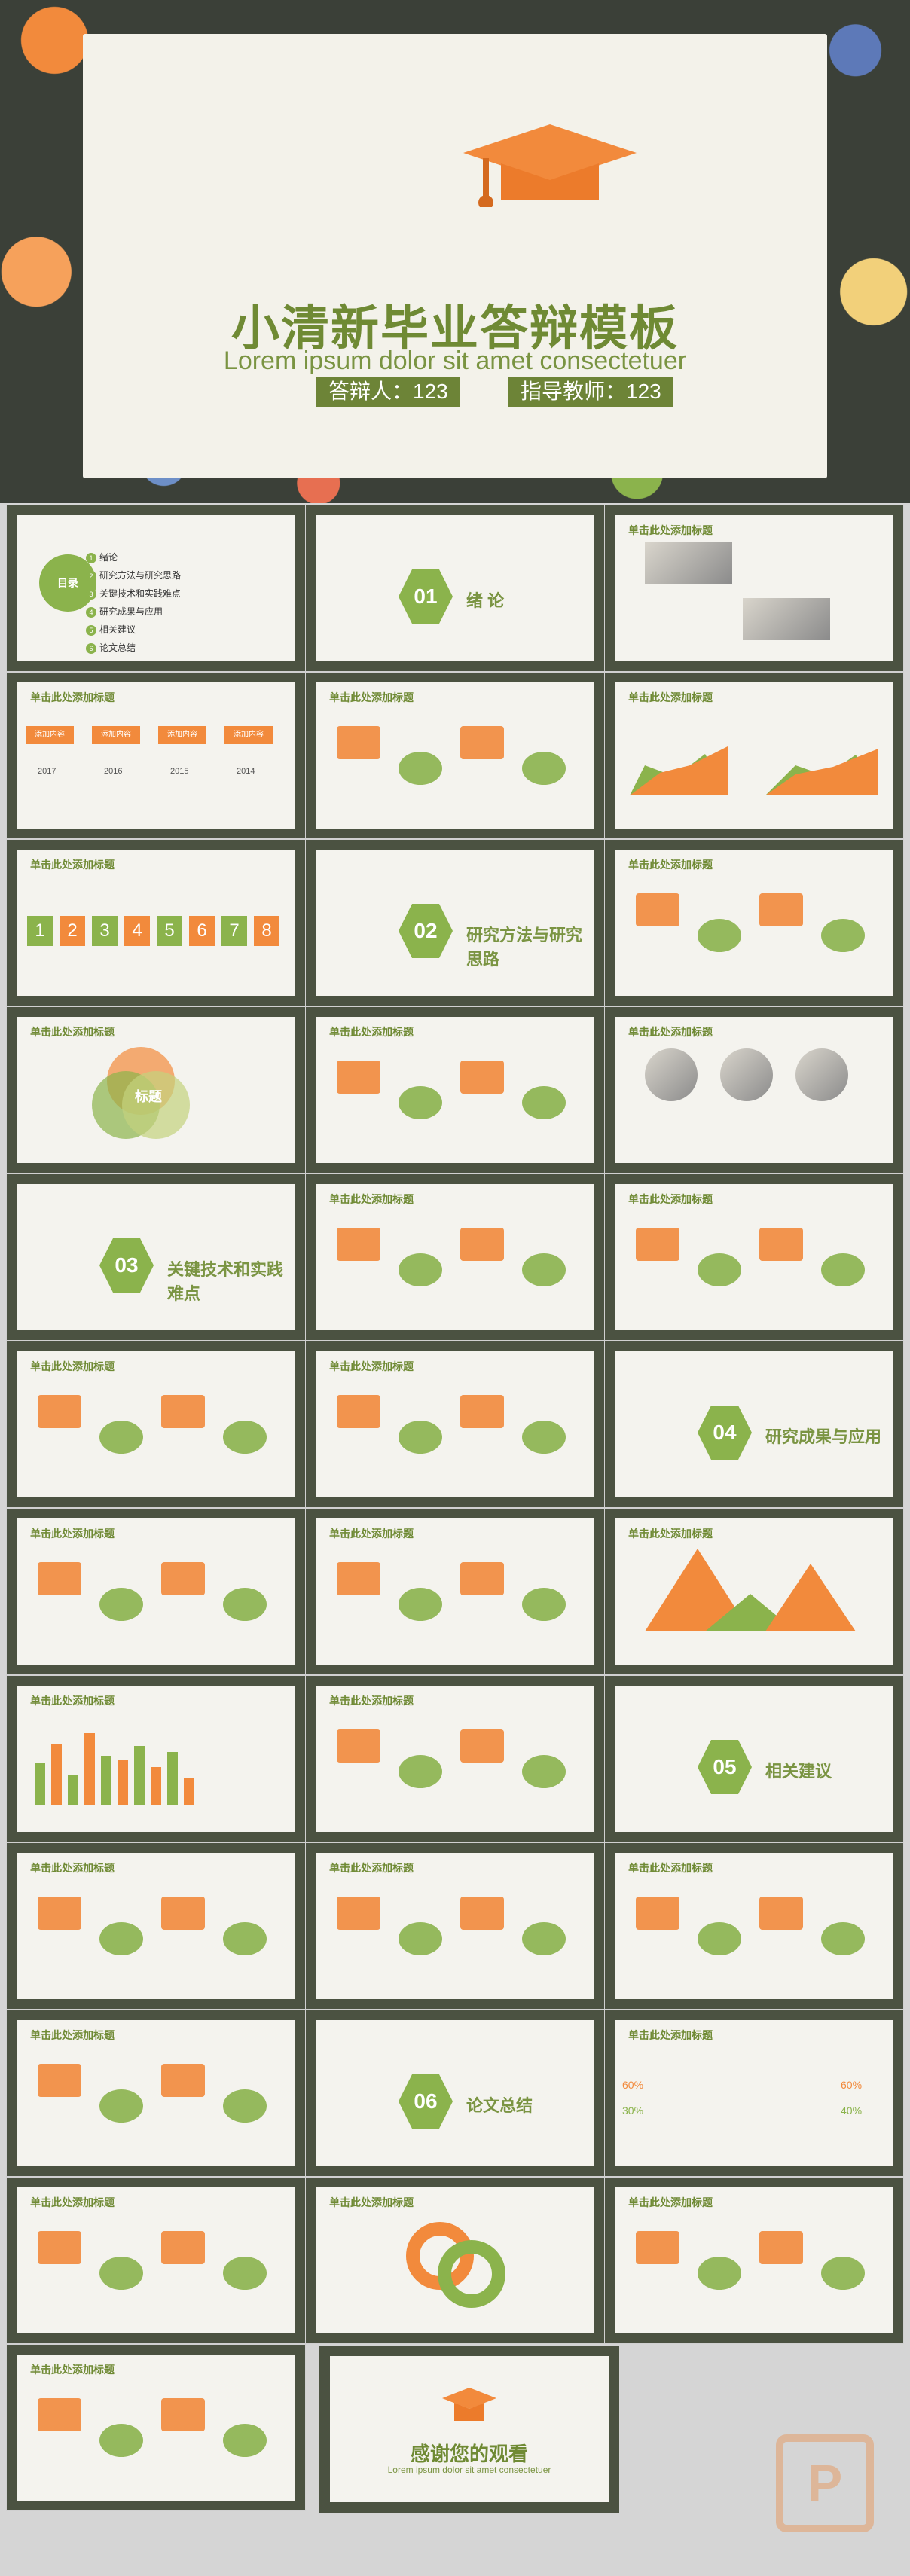 This screenshot has height=2576, width=910. I want to click on slide-thumbnail: 01 绪 论, so click(455, 589).